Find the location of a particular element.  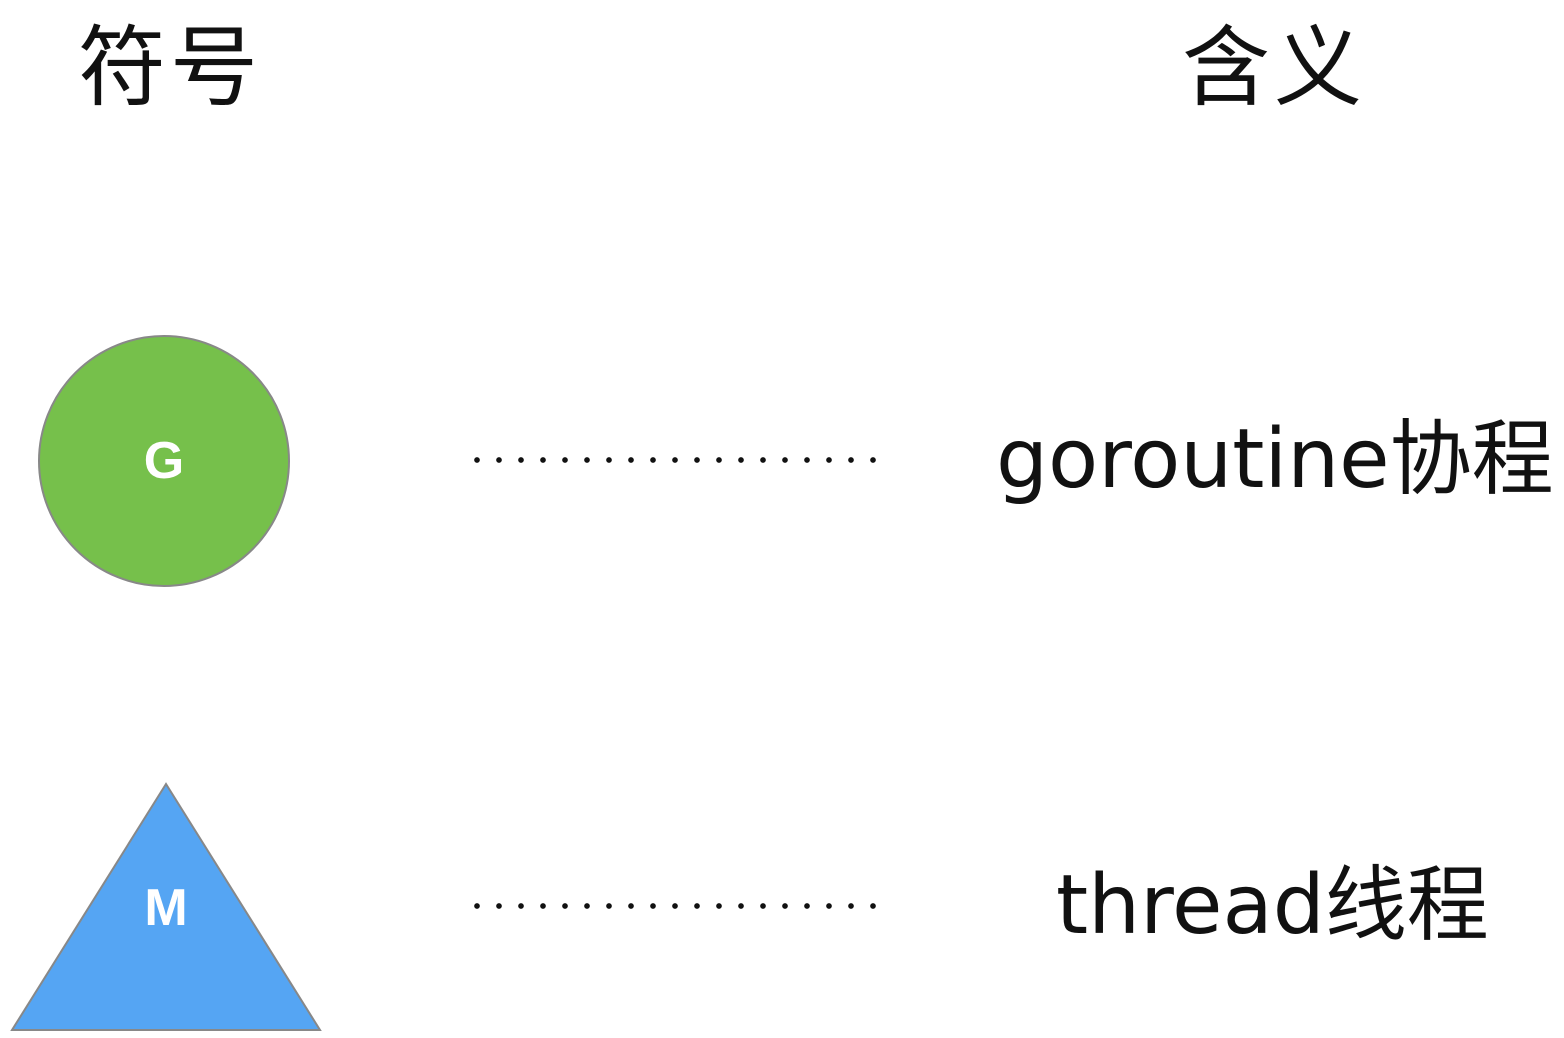

goroutine-meaning-label: goroutine协程 is located at coordinates (1275, 459).